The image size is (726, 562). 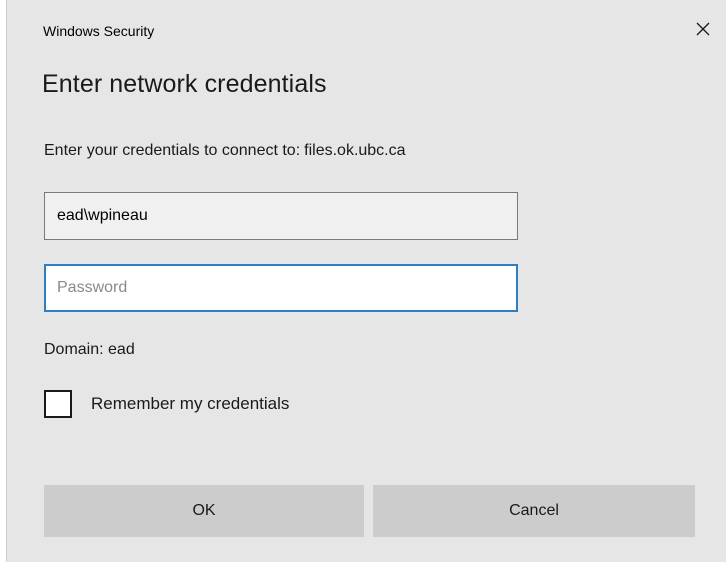 What do you see at coordinates (190, 403) in the screenshot?
I see `remember-label: Remember my credentials` at bounding box center [190, 403].